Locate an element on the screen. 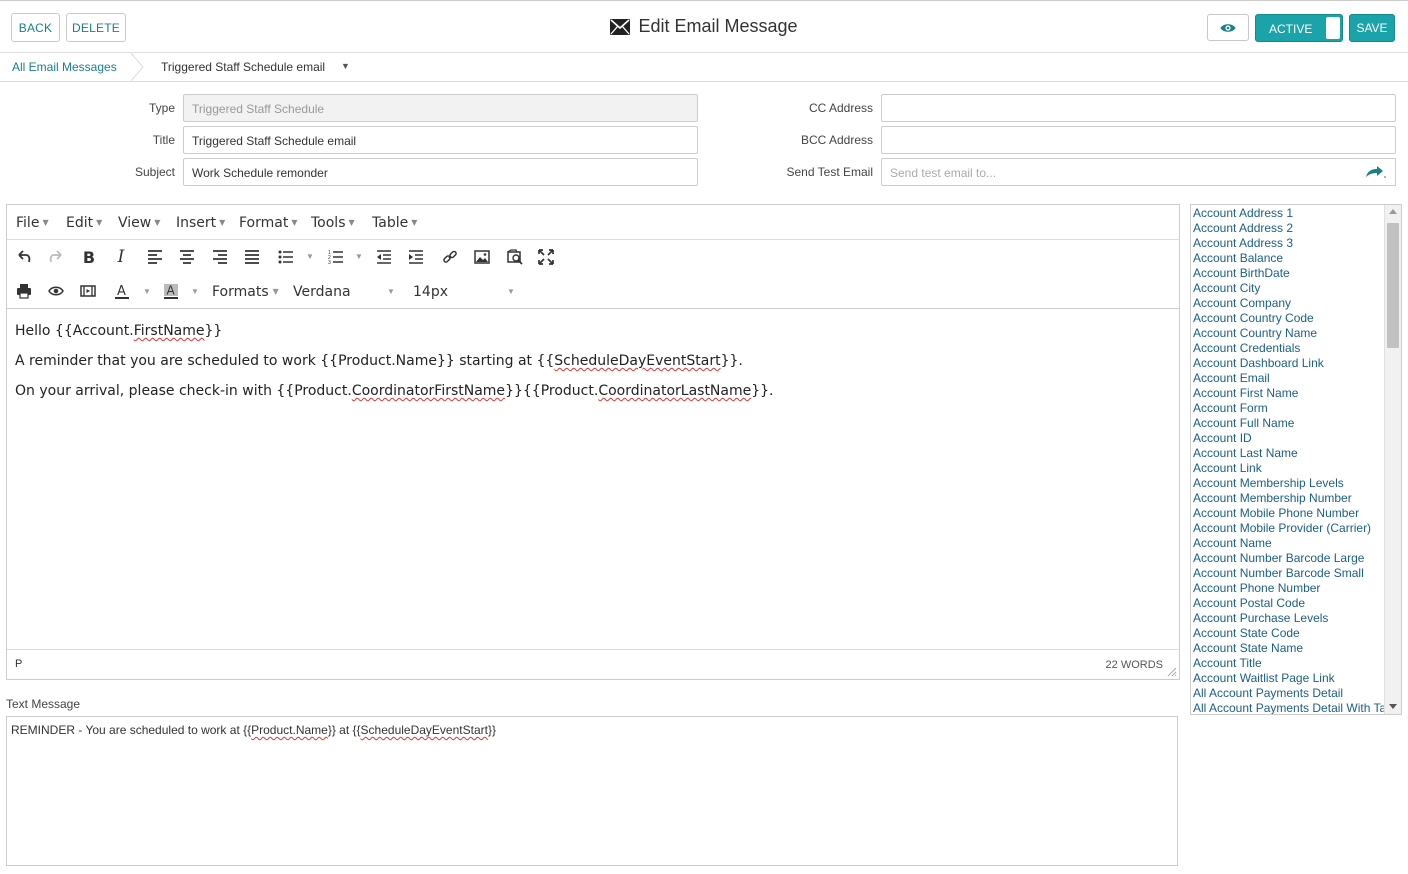 Image resolution: width=1408 pixels, height=874 pixels. merge-field-item: Account Name is located at coordinates (1289, 543).